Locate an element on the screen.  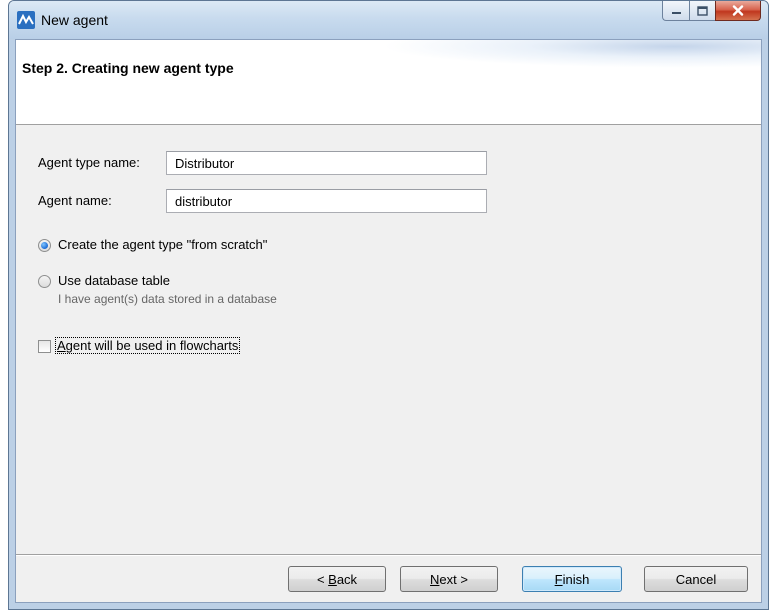
cancel-button: Cancel is located at coordinates (696, 579).